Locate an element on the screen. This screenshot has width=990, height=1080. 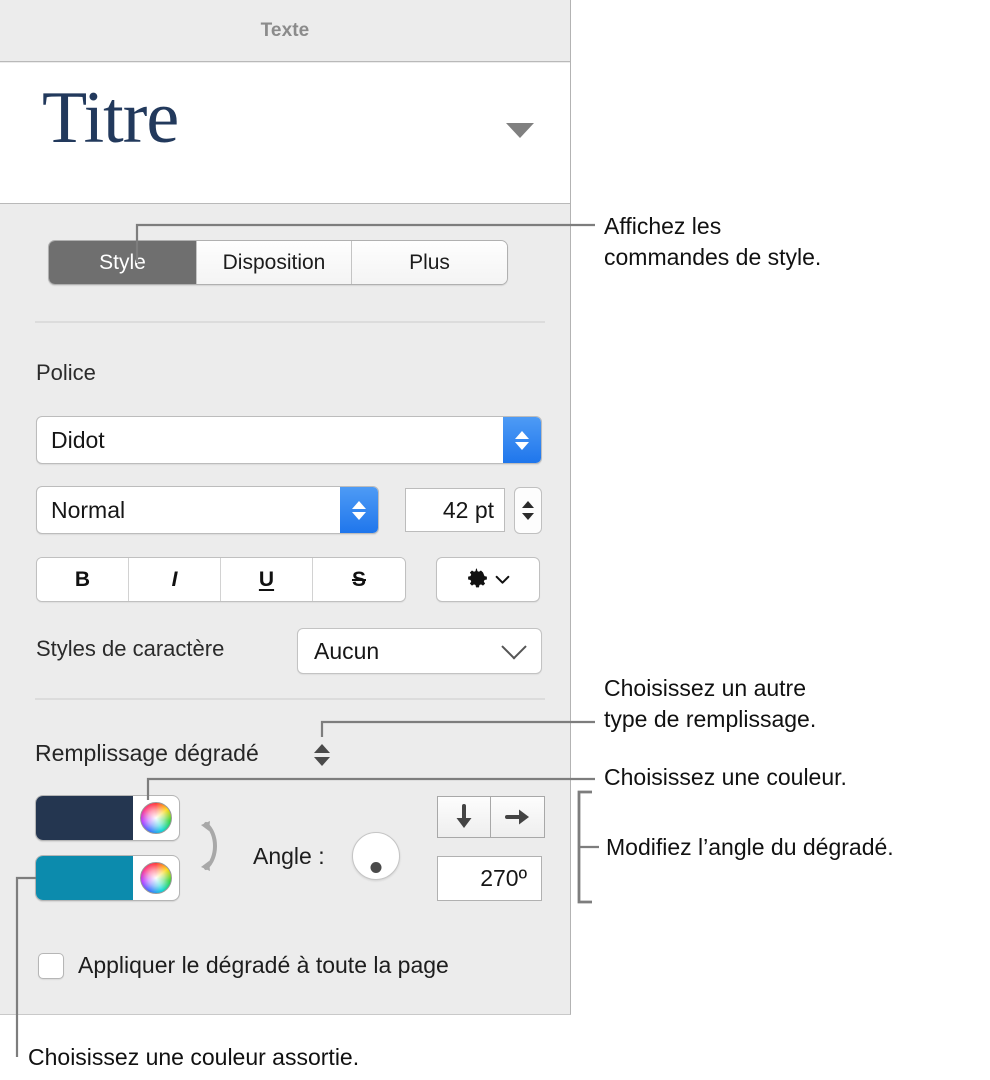
swap-arrows-icon is located at coordinates (211, 846).